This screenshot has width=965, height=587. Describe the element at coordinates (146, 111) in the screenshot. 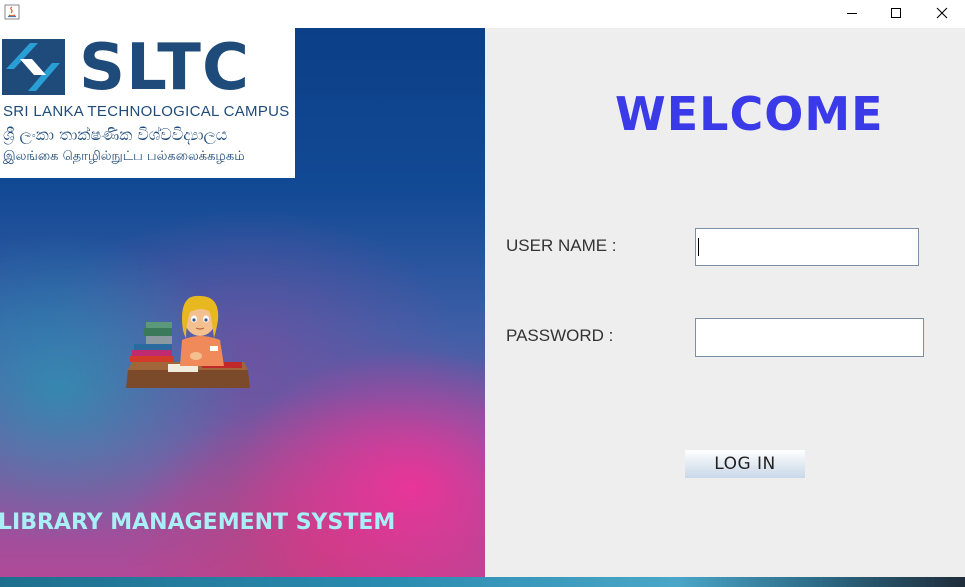

I see `logo-subtitle-english: SRI LANKA TECHNOLOGICAL CAMPUS` at that location.